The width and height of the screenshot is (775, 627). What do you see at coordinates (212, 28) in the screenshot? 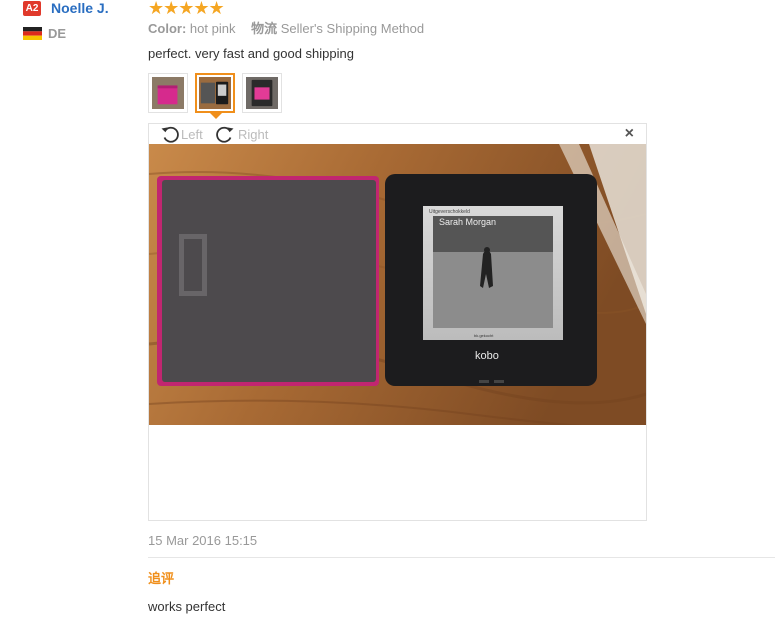
I see `color-value: hot pink` at bounding box center [212, 28].